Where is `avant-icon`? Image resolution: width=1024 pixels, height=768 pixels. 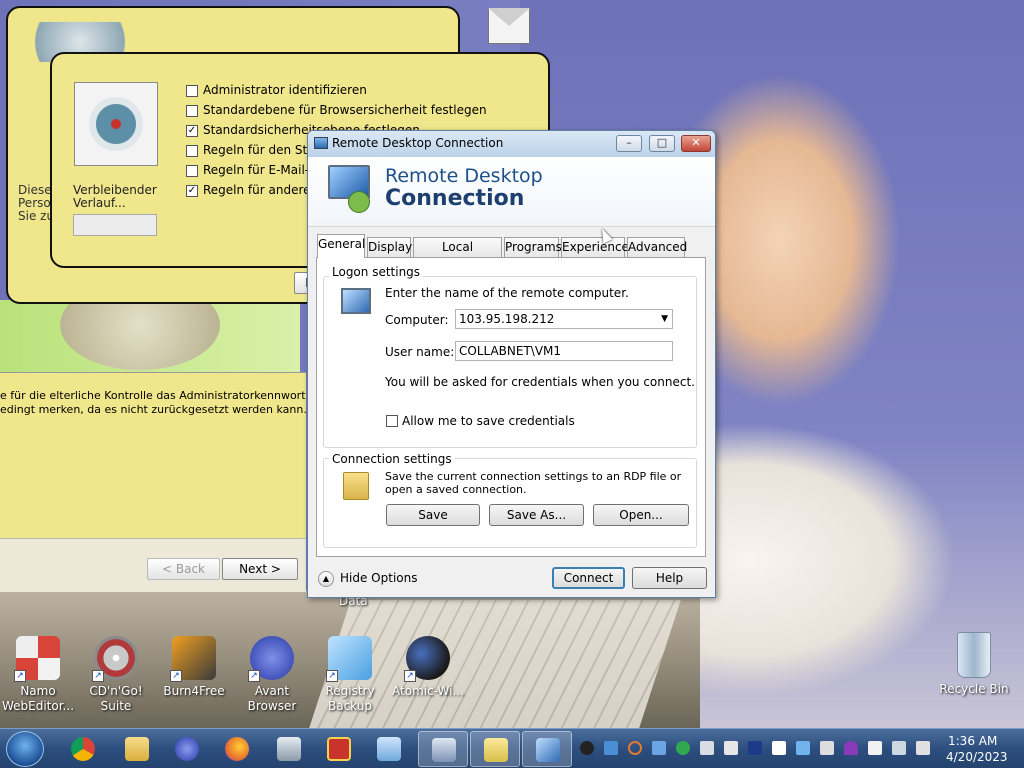 avant-icon is located at coordinates (187, 749).